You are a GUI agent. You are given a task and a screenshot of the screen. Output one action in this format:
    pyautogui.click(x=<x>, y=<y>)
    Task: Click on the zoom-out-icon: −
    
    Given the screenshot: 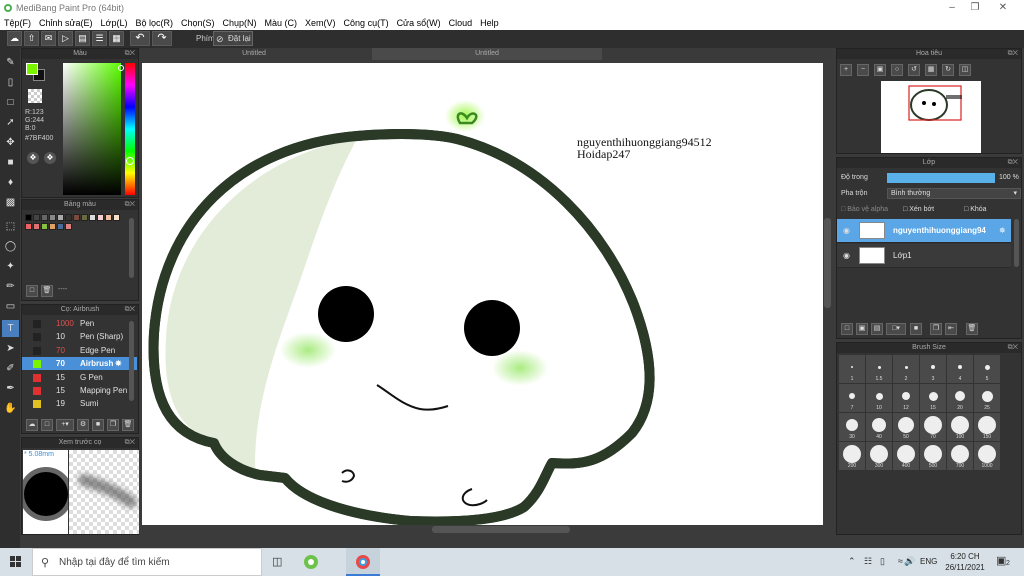 What is the action you would take?
    pyautogui.click(x=863, y=70)
    